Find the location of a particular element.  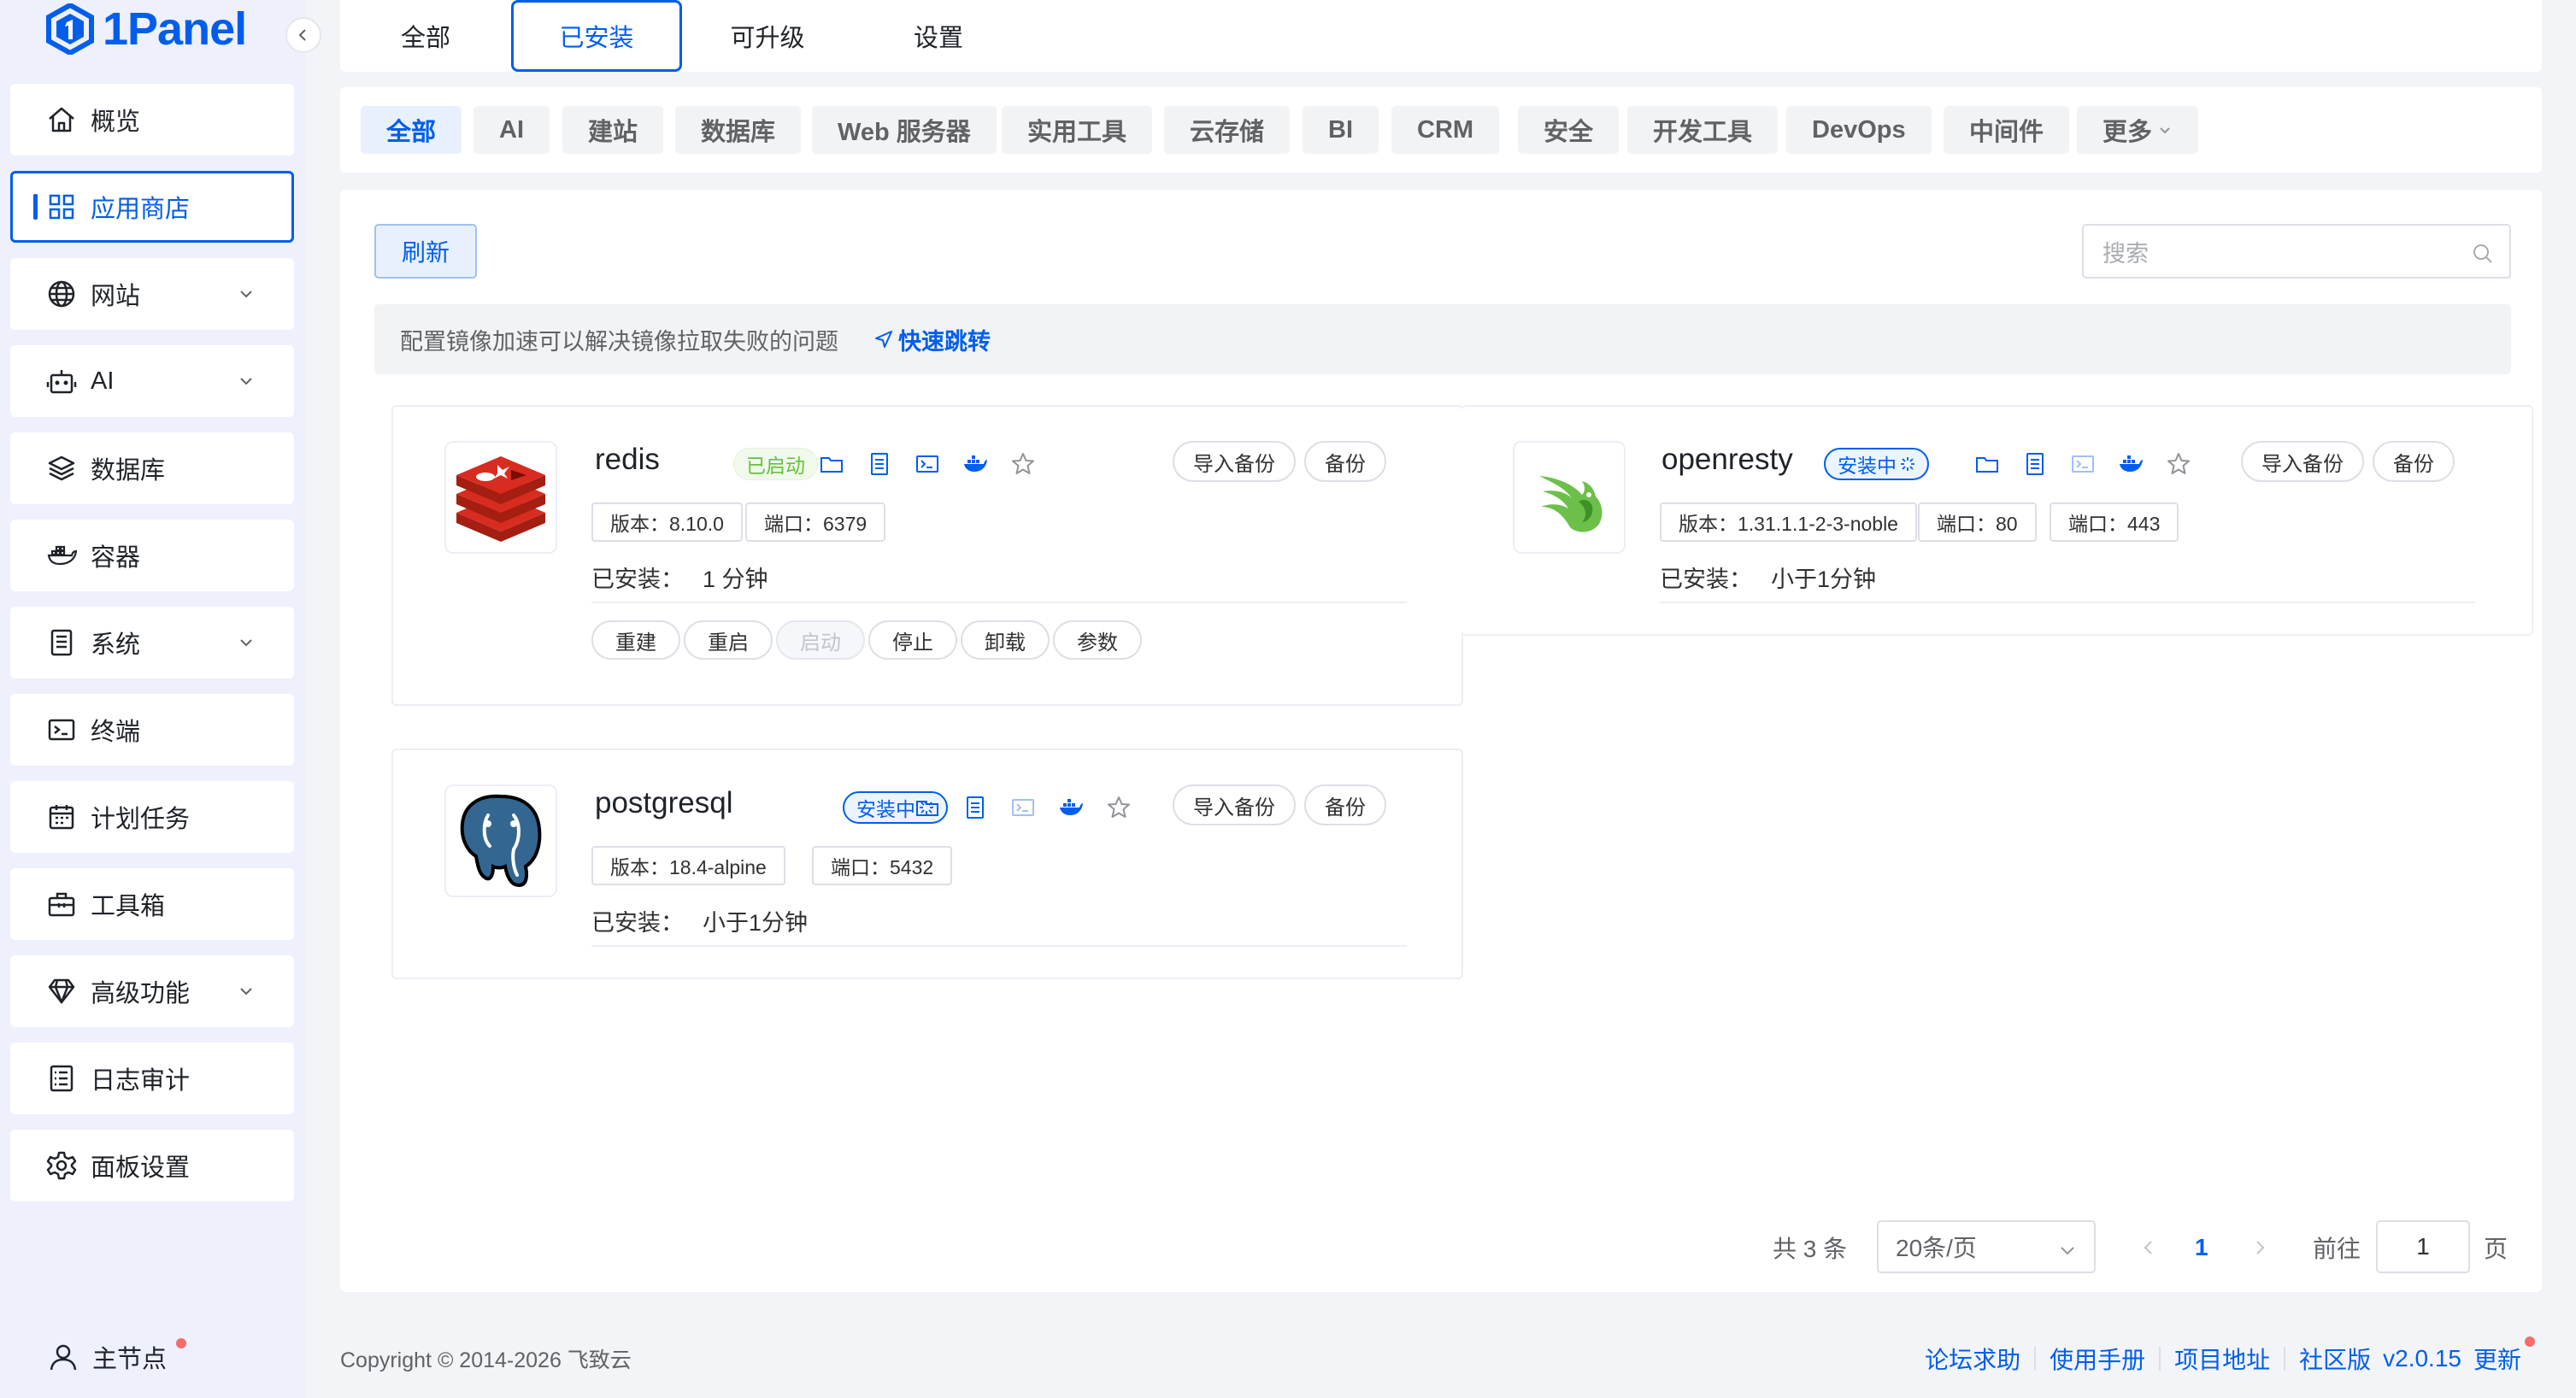

brand-logo: 1Panel is located at coordinates (146, 29).